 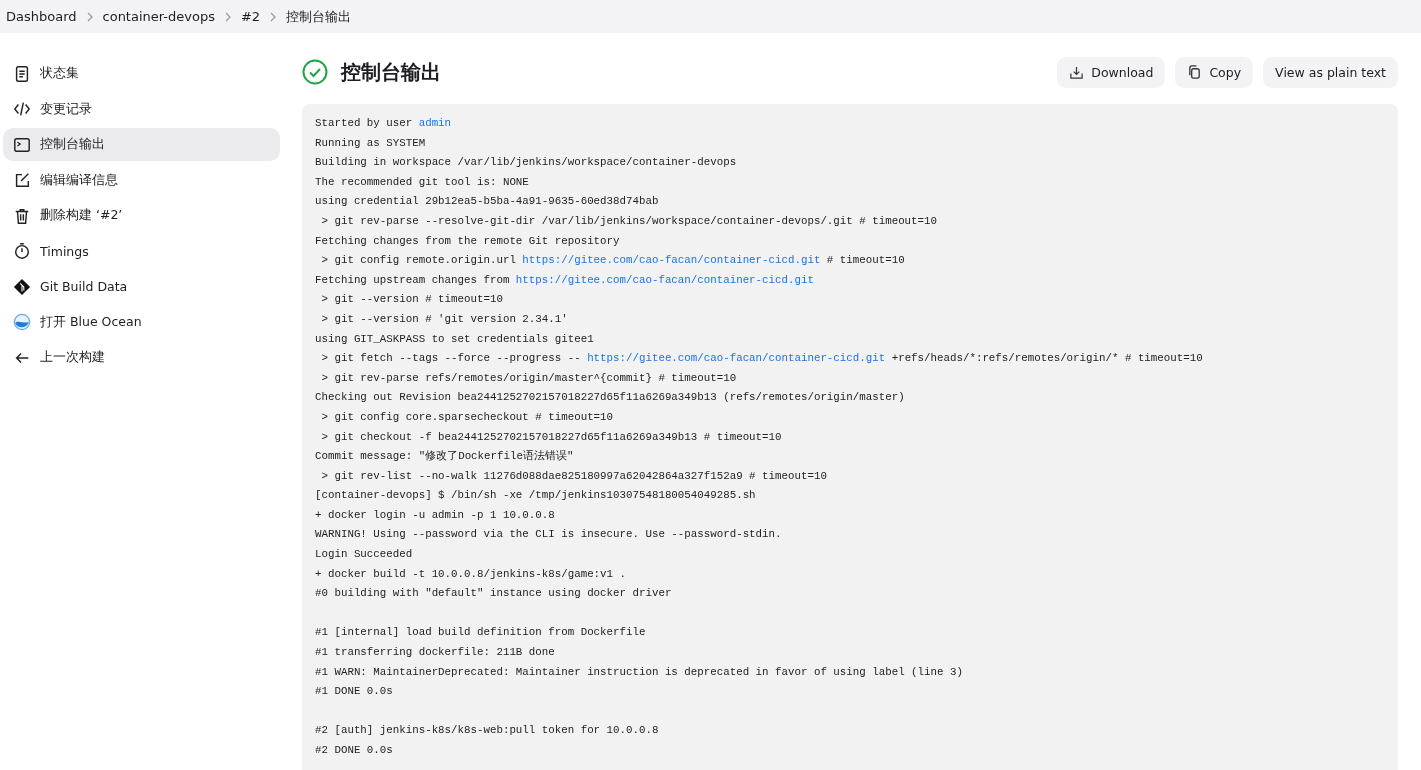 I want to click on console-line: > git config remote.origin.url https://gitee.com/cao-facan/container-cicd.git # timeout=10, so click(x=613, y=261).